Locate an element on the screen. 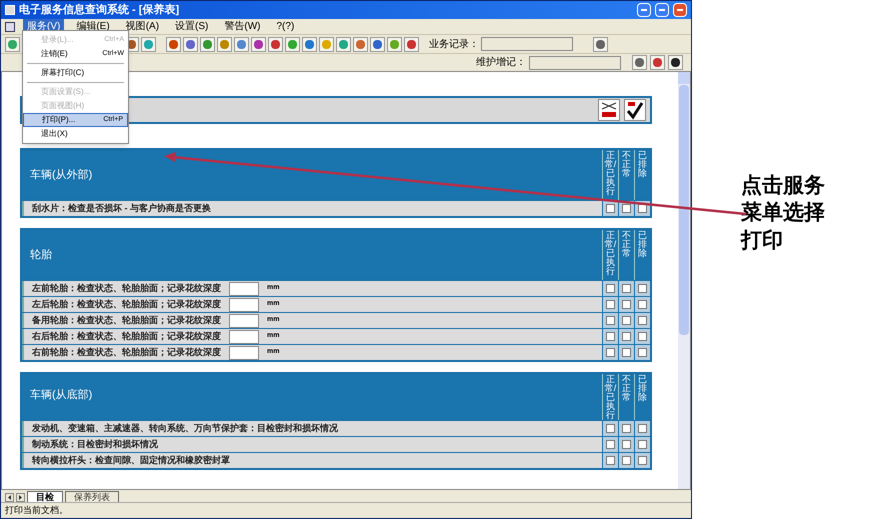 The width and height of the screenshot is (888, 519). row-text: 刮水片：检查是否损坏 - 与客户协商是否更换 is located at coordinates (121, 208).